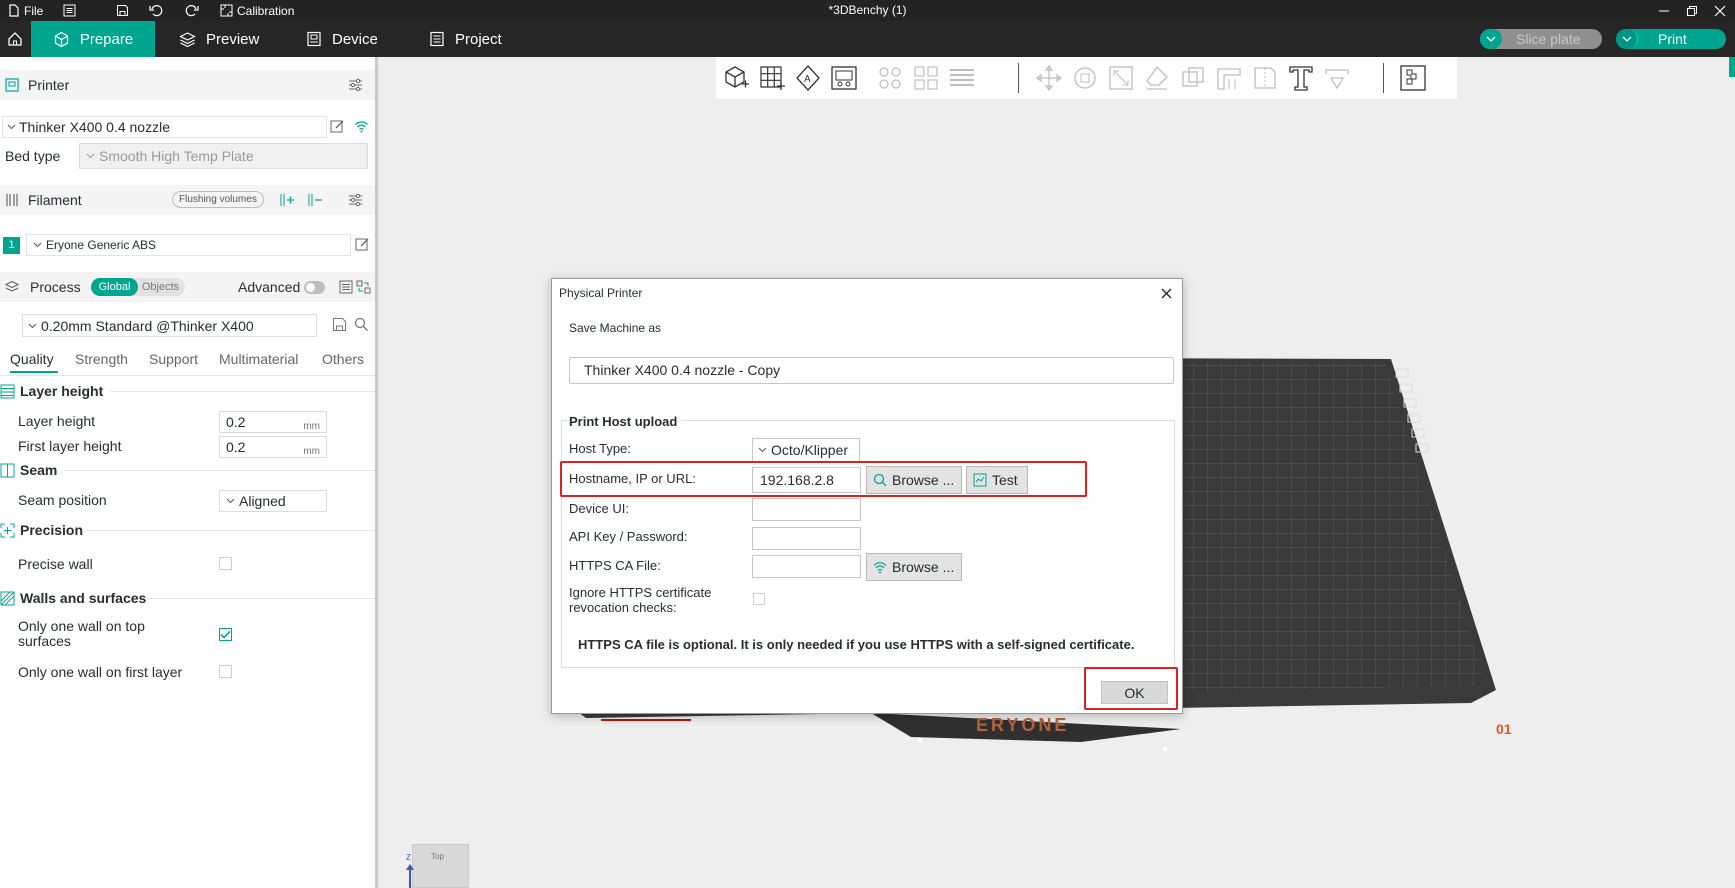 The image size is (1735, 888). What do you see at coordinates (160, 287) in the screenshot?
I see `toggle-objects: Objects` at bounding box center [160, 287].